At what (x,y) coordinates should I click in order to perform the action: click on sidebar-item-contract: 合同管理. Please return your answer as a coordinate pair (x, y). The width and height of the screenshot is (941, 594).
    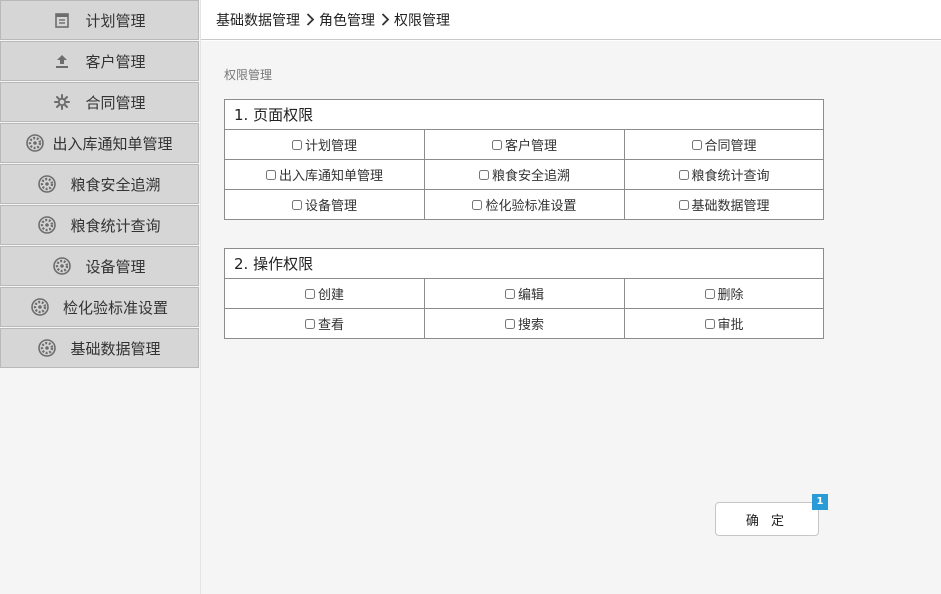
    Looking at the image, I should click on (99, 102).